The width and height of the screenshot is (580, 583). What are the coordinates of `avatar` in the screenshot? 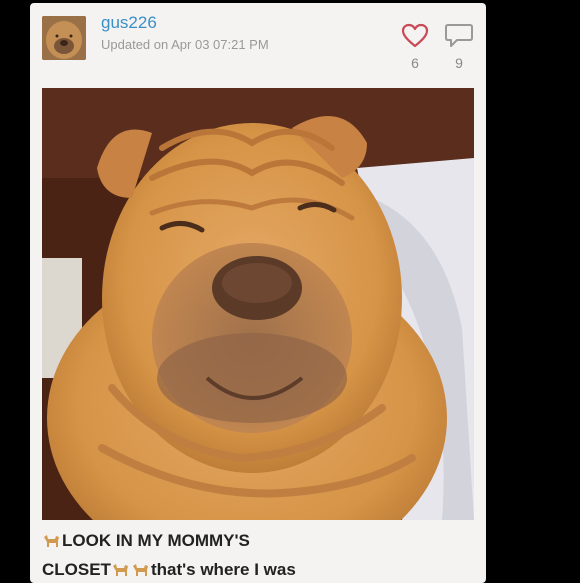 It's located at (64, 38).